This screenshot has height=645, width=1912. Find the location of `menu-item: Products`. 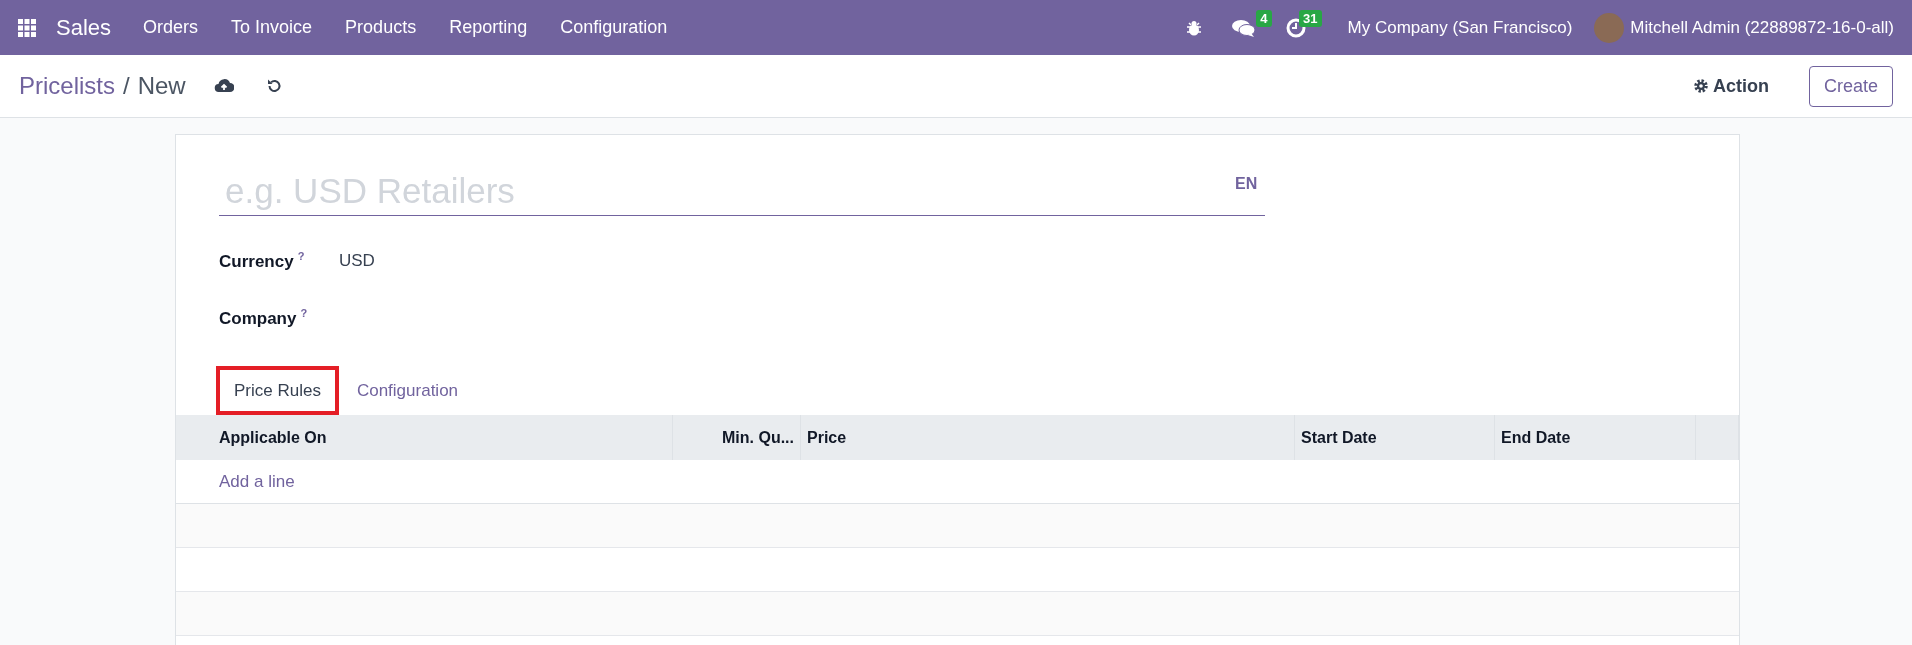

menu-item: Products is located at coordinates (381, 27).